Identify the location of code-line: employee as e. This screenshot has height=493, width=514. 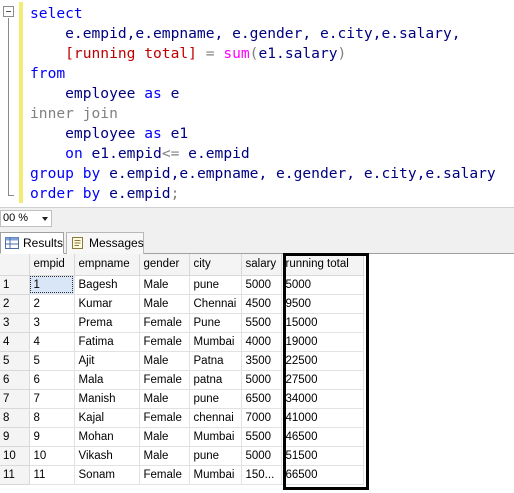
(263, 94).